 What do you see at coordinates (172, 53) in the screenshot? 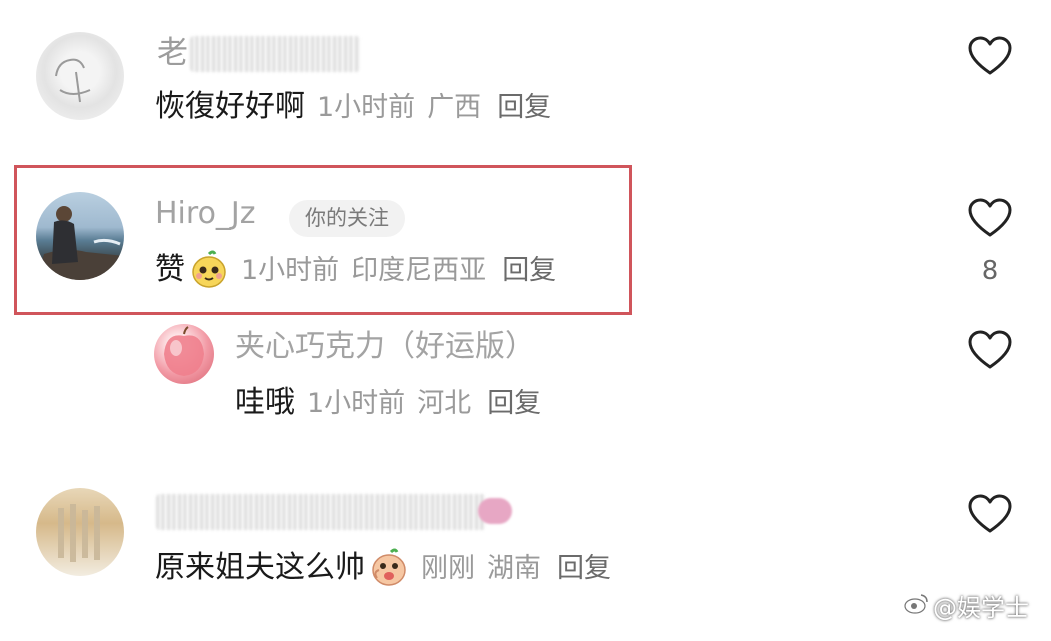
I see `comment-author-name: 老` at bounding box center [172, 53].